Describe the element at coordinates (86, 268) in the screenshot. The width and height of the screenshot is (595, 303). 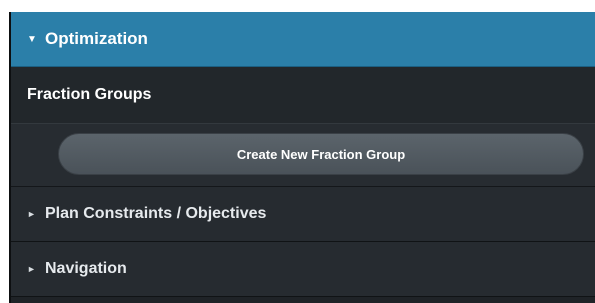
I see `navigation-title: Navigation` at that location.